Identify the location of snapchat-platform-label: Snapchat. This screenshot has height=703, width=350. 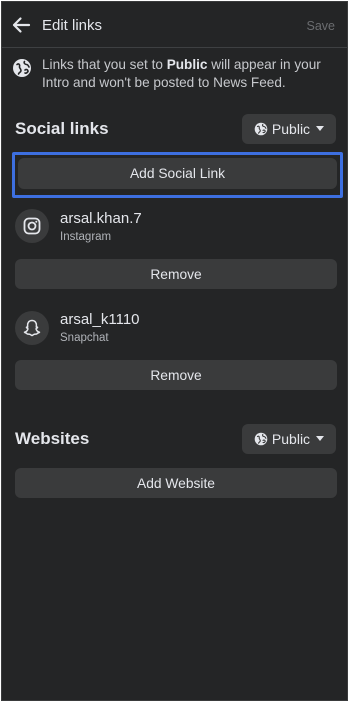
(84, 338).